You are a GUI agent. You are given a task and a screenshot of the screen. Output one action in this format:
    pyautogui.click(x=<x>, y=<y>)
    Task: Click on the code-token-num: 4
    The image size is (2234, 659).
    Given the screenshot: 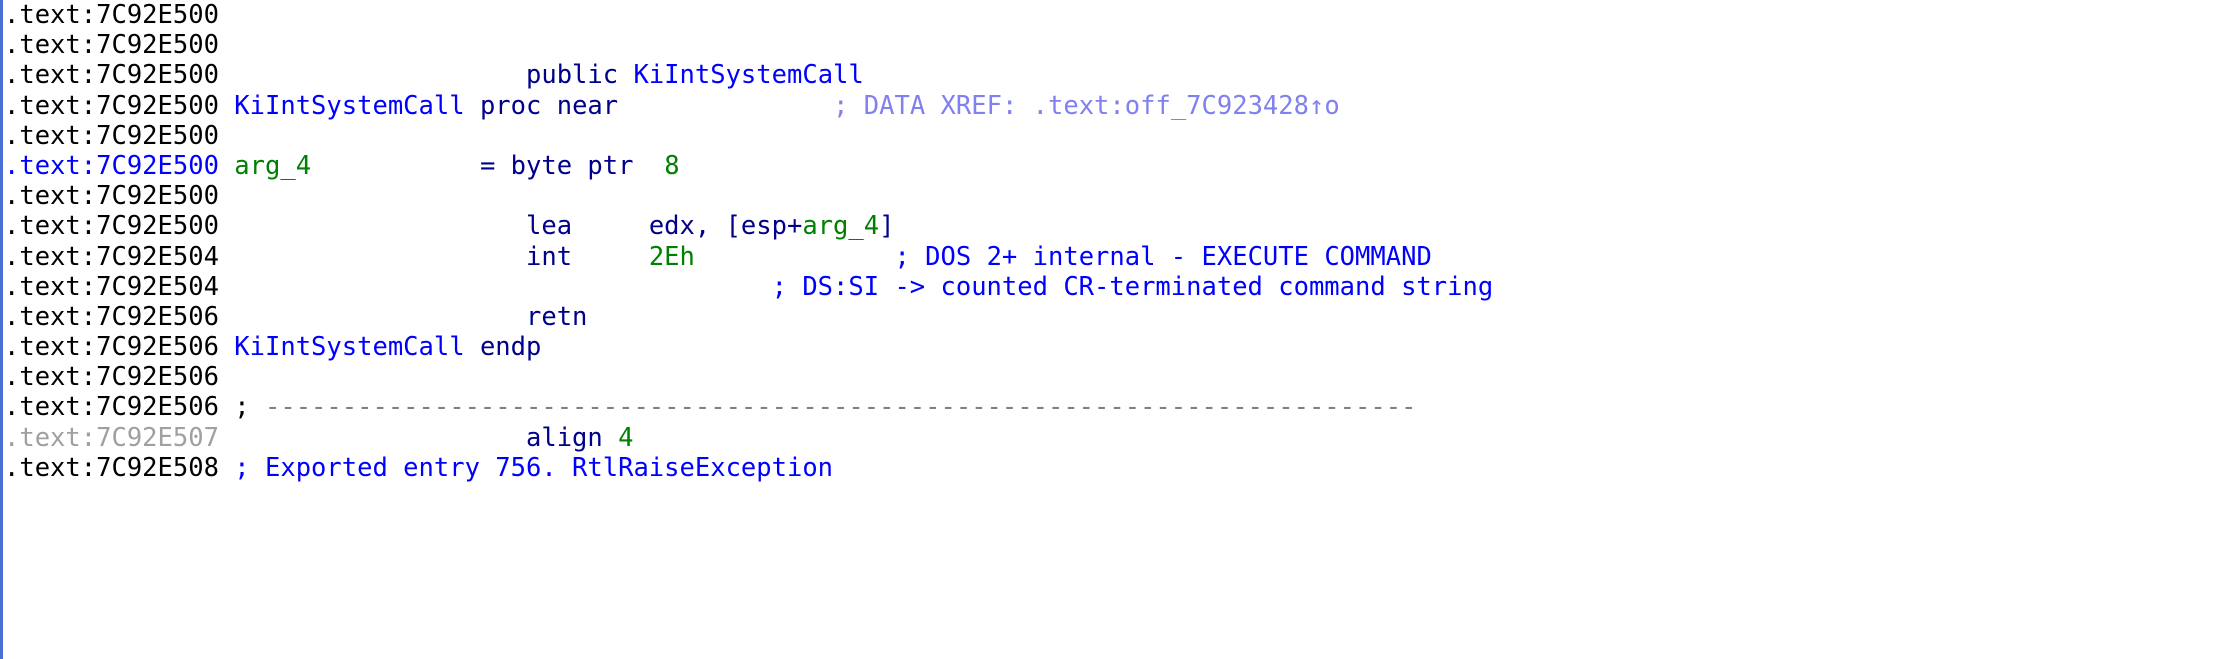 What is the action you would take?
    pyautogui.click(x=626, y=437)
    